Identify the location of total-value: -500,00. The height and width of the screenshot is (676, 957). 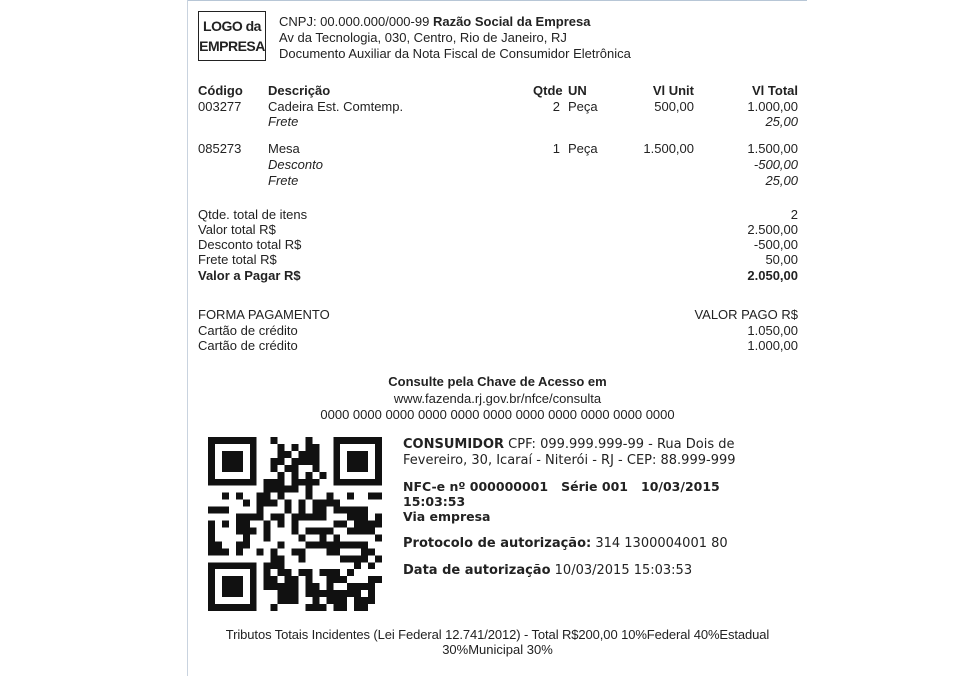
(775, 244).